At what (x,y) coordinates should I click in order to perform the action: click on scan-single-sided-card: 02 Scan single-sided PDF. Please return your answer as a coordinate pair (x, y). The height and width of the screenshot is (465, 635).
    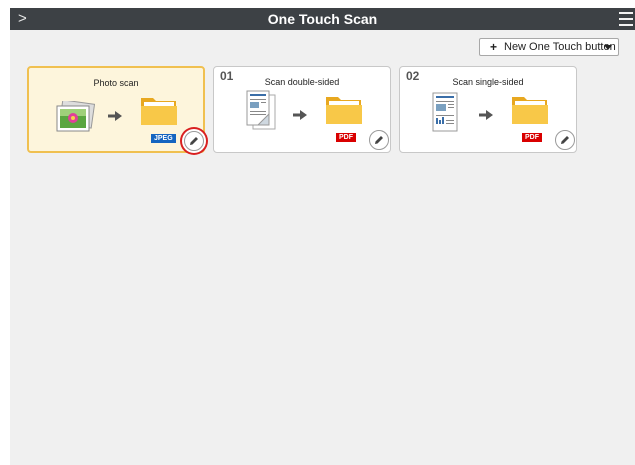
    Looking at the image, I should click on (488, 109).